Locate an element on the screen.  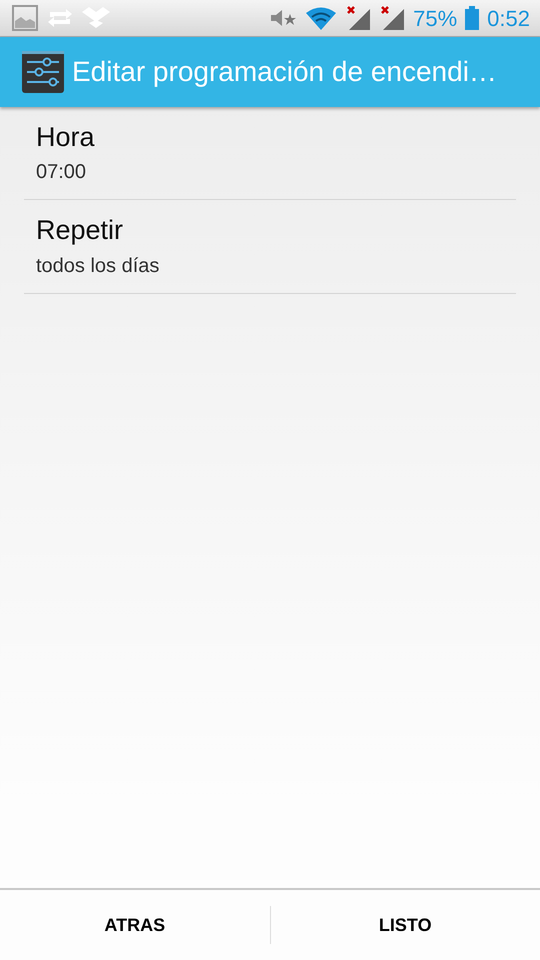
clock: 0:52 is located at coordinates (508, 18).